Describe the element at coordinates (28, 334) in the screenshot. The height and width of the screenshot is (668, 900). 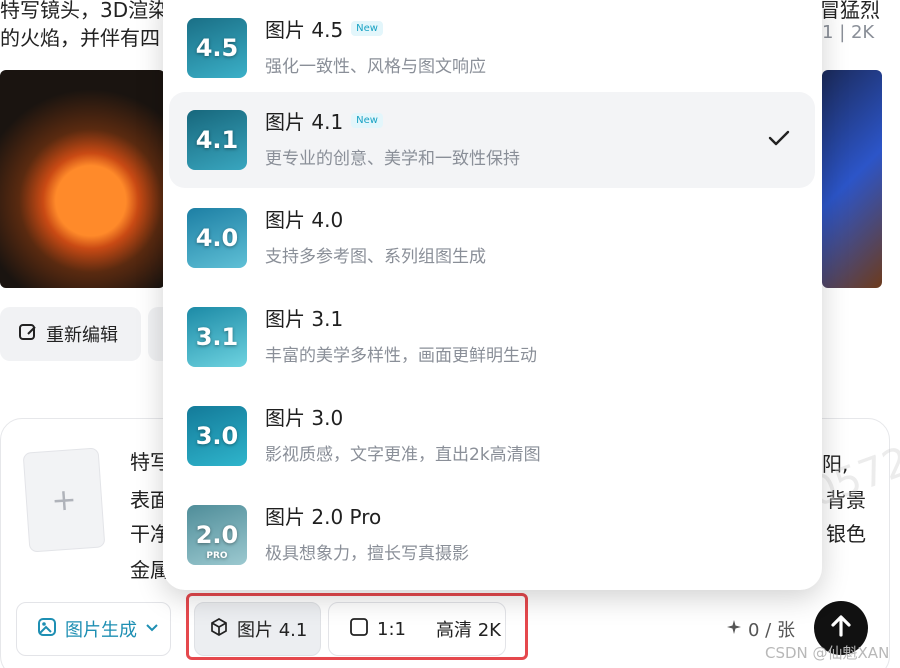
I see `edit-icon` at that location.